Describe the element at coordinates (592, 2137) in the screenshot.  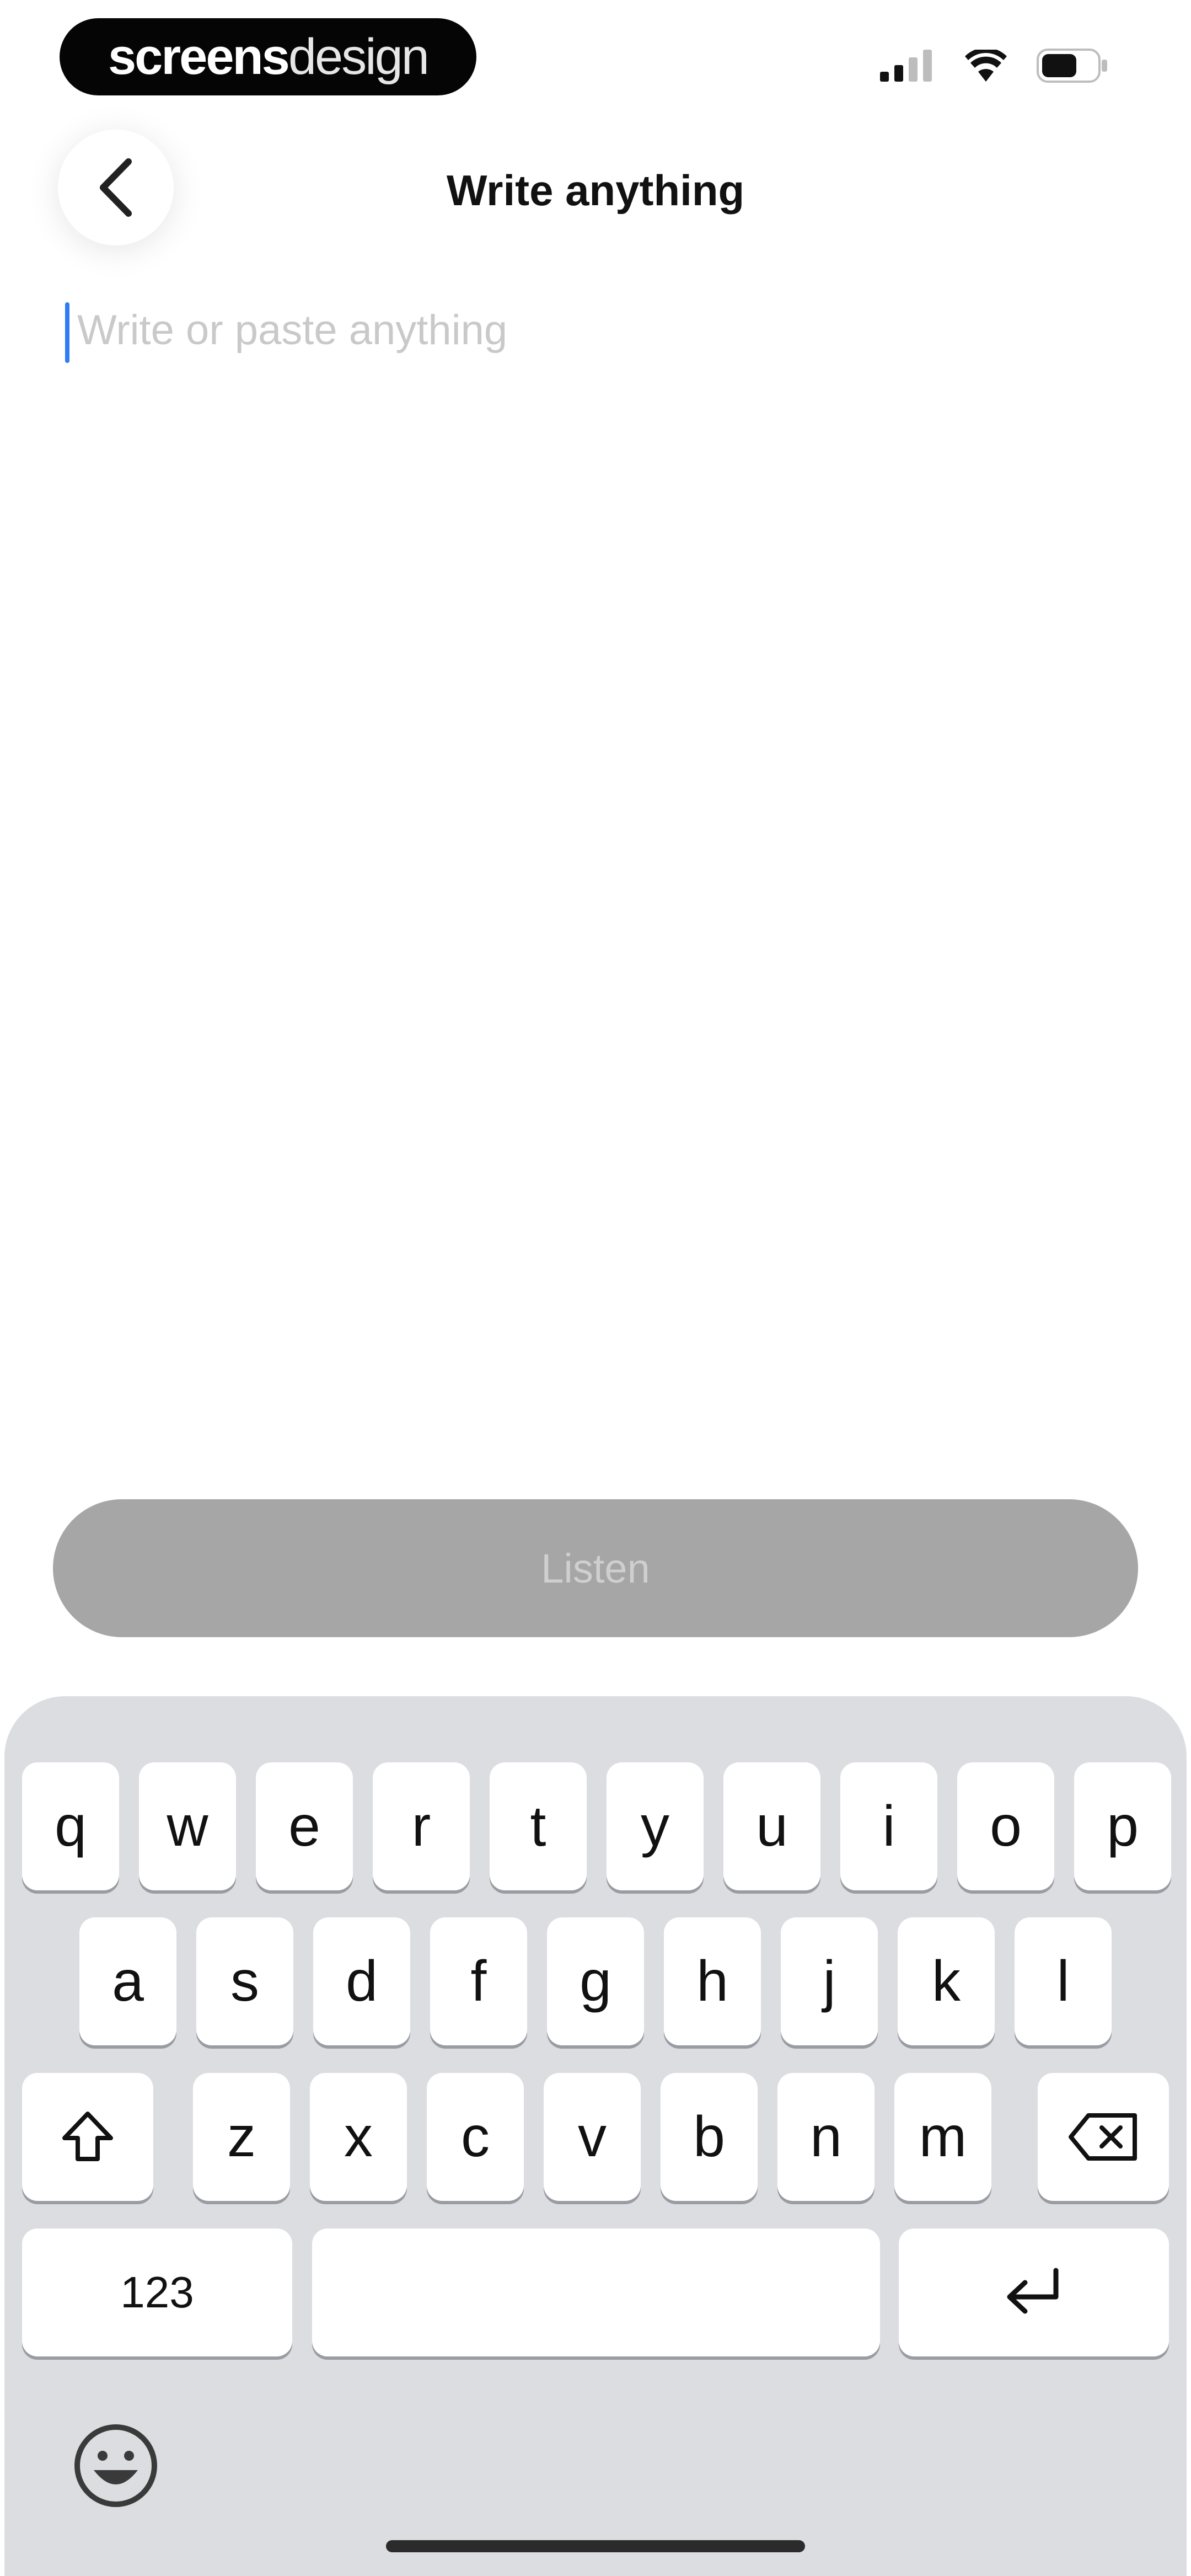
I see `key-v: v` at that location.